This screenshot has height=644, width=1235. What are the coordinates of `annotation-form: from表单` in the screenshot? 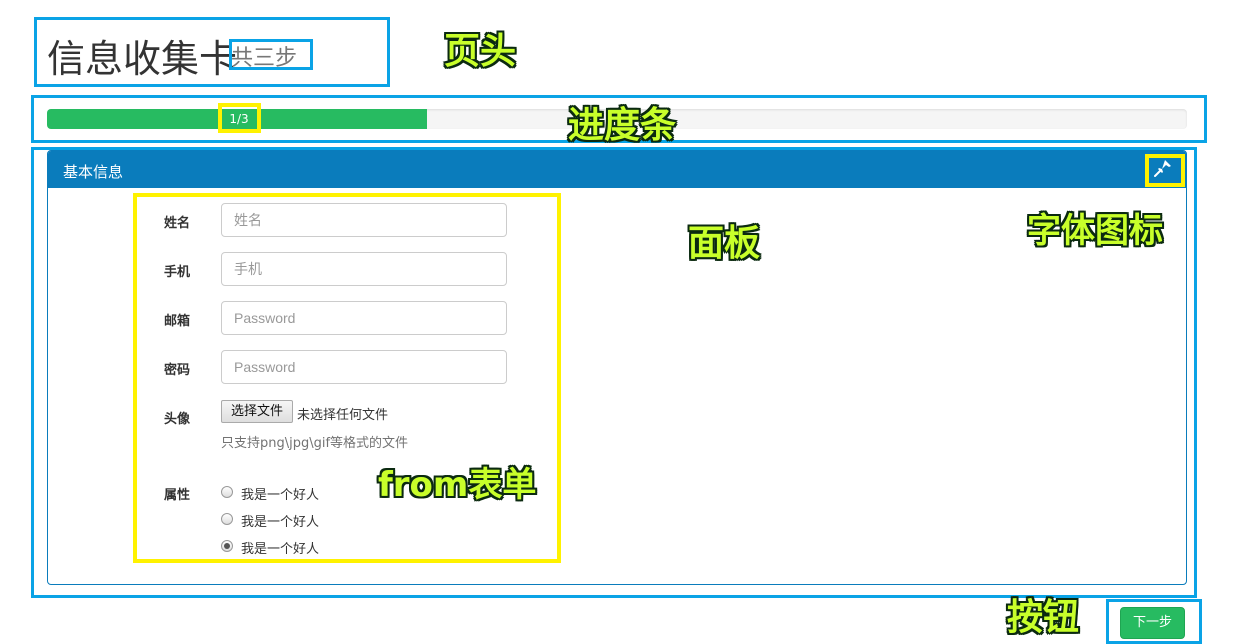 It's located at (457, 485).